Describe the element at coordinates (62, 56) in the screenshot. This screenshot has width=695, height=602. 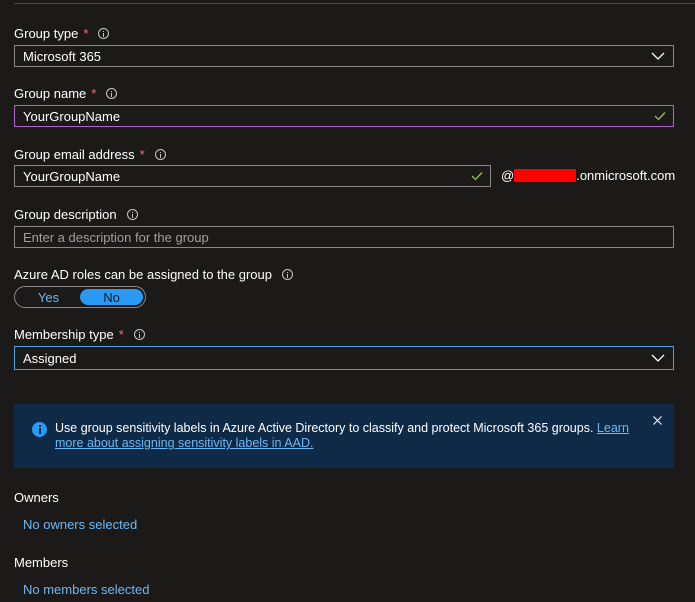
I see `group-type-value: Microsoft 365` at that location.